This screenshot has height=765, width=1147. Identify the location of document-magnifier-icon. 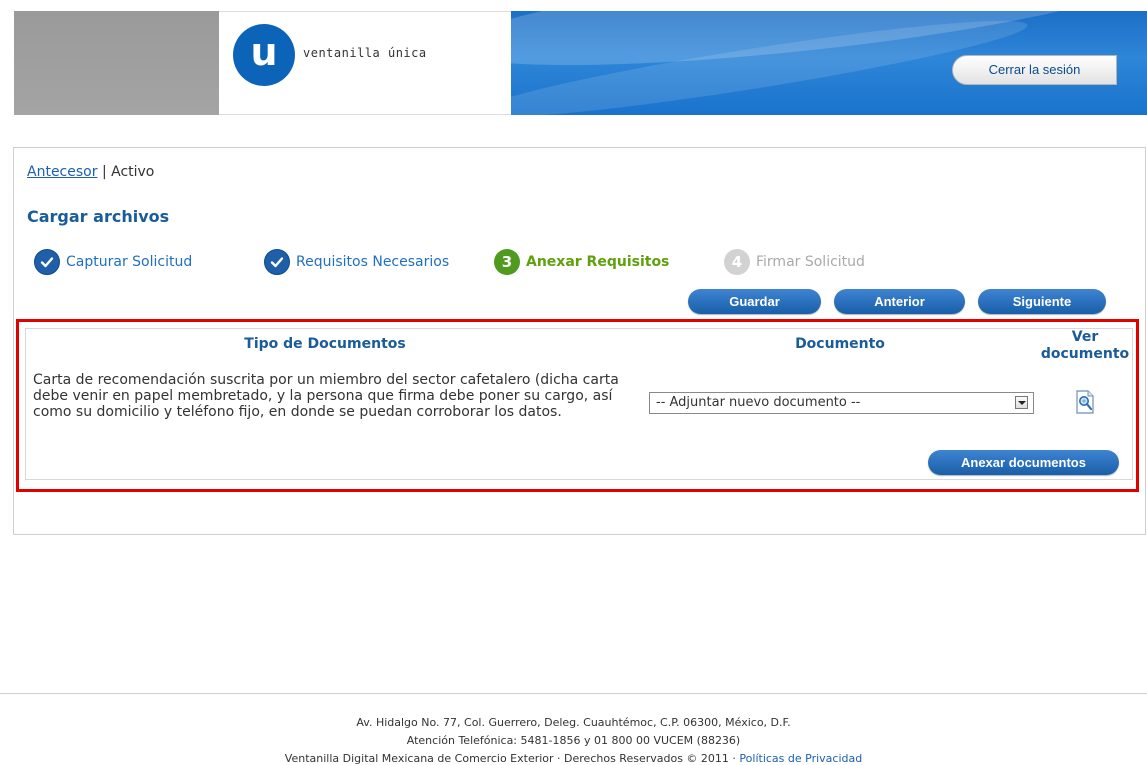
(1085, 402).